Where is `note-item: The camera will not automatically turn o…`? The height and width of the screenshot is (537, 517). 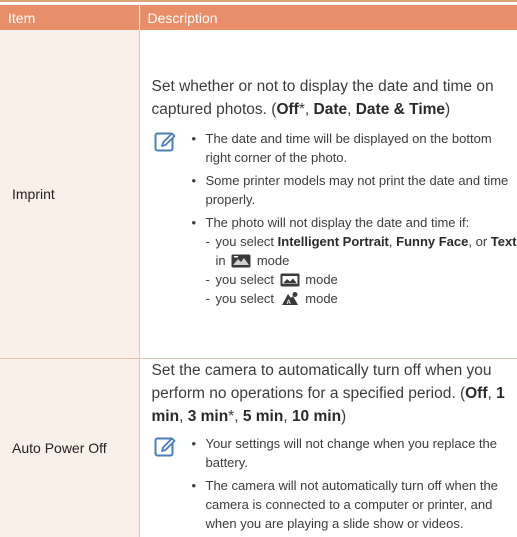
note-item: The camera will not automatically turn o… is located at coordinates (354, 504).